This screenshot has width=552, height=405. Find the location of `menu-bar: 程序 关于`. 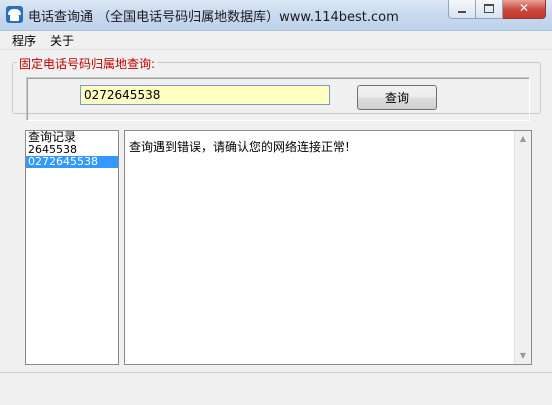

menu-bar: 程序 关于 is located at coordinates (276, 40).